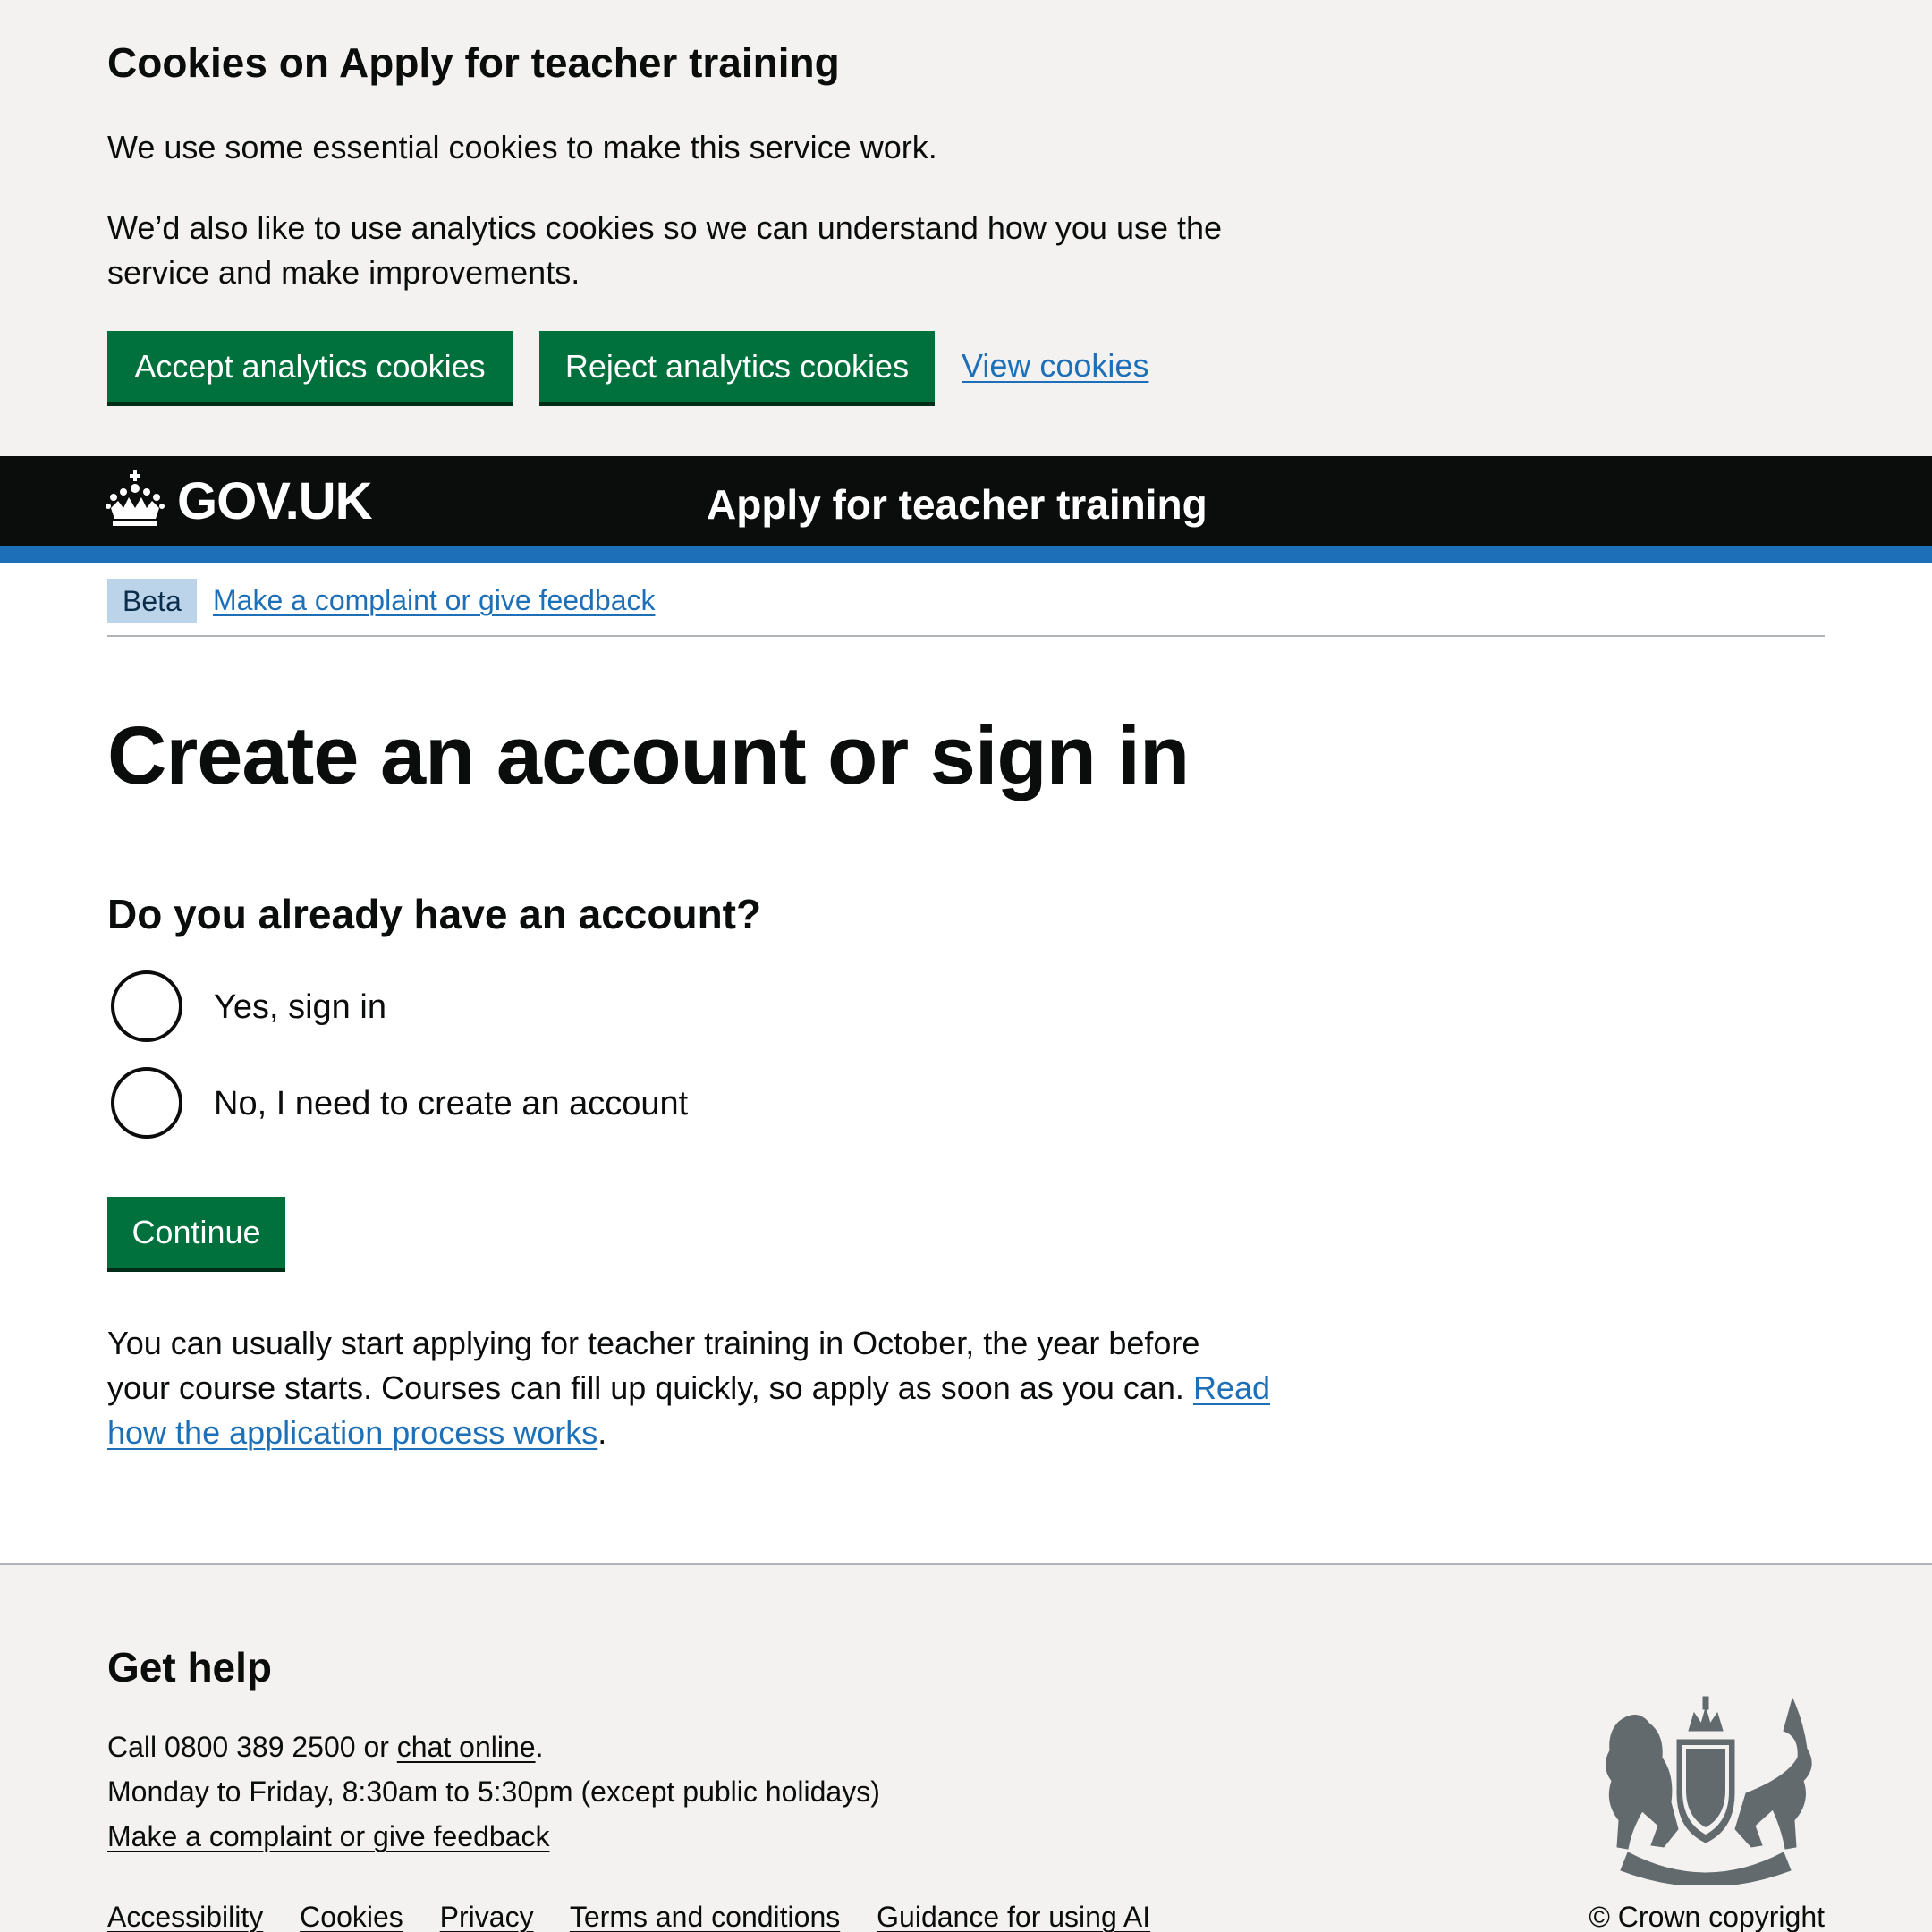  Describe the element at coordinates (1013, 1916) in the screenshot. I see `footer-link-ai-guidance: Guidance for using AI` at that location.